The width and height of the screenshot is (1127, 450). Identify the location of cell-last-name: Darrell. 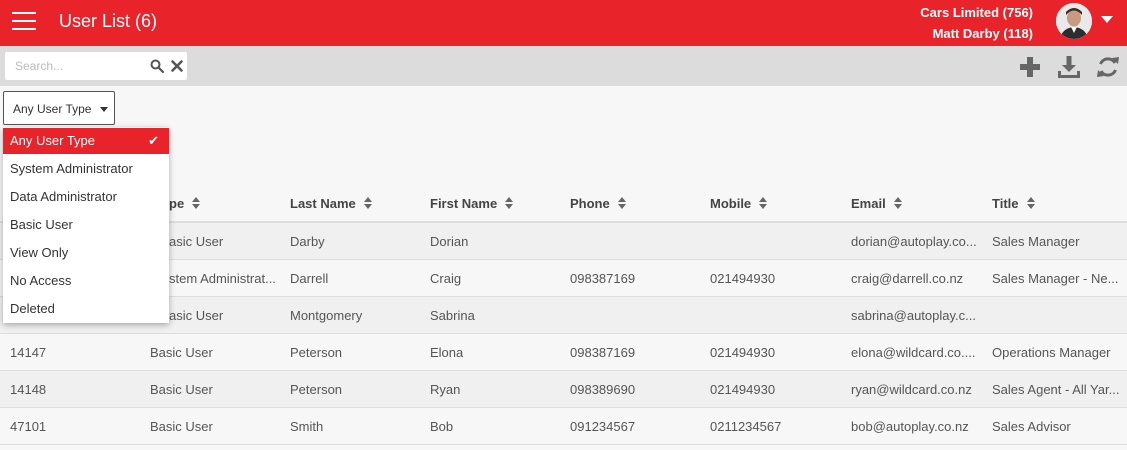
(309, 278).